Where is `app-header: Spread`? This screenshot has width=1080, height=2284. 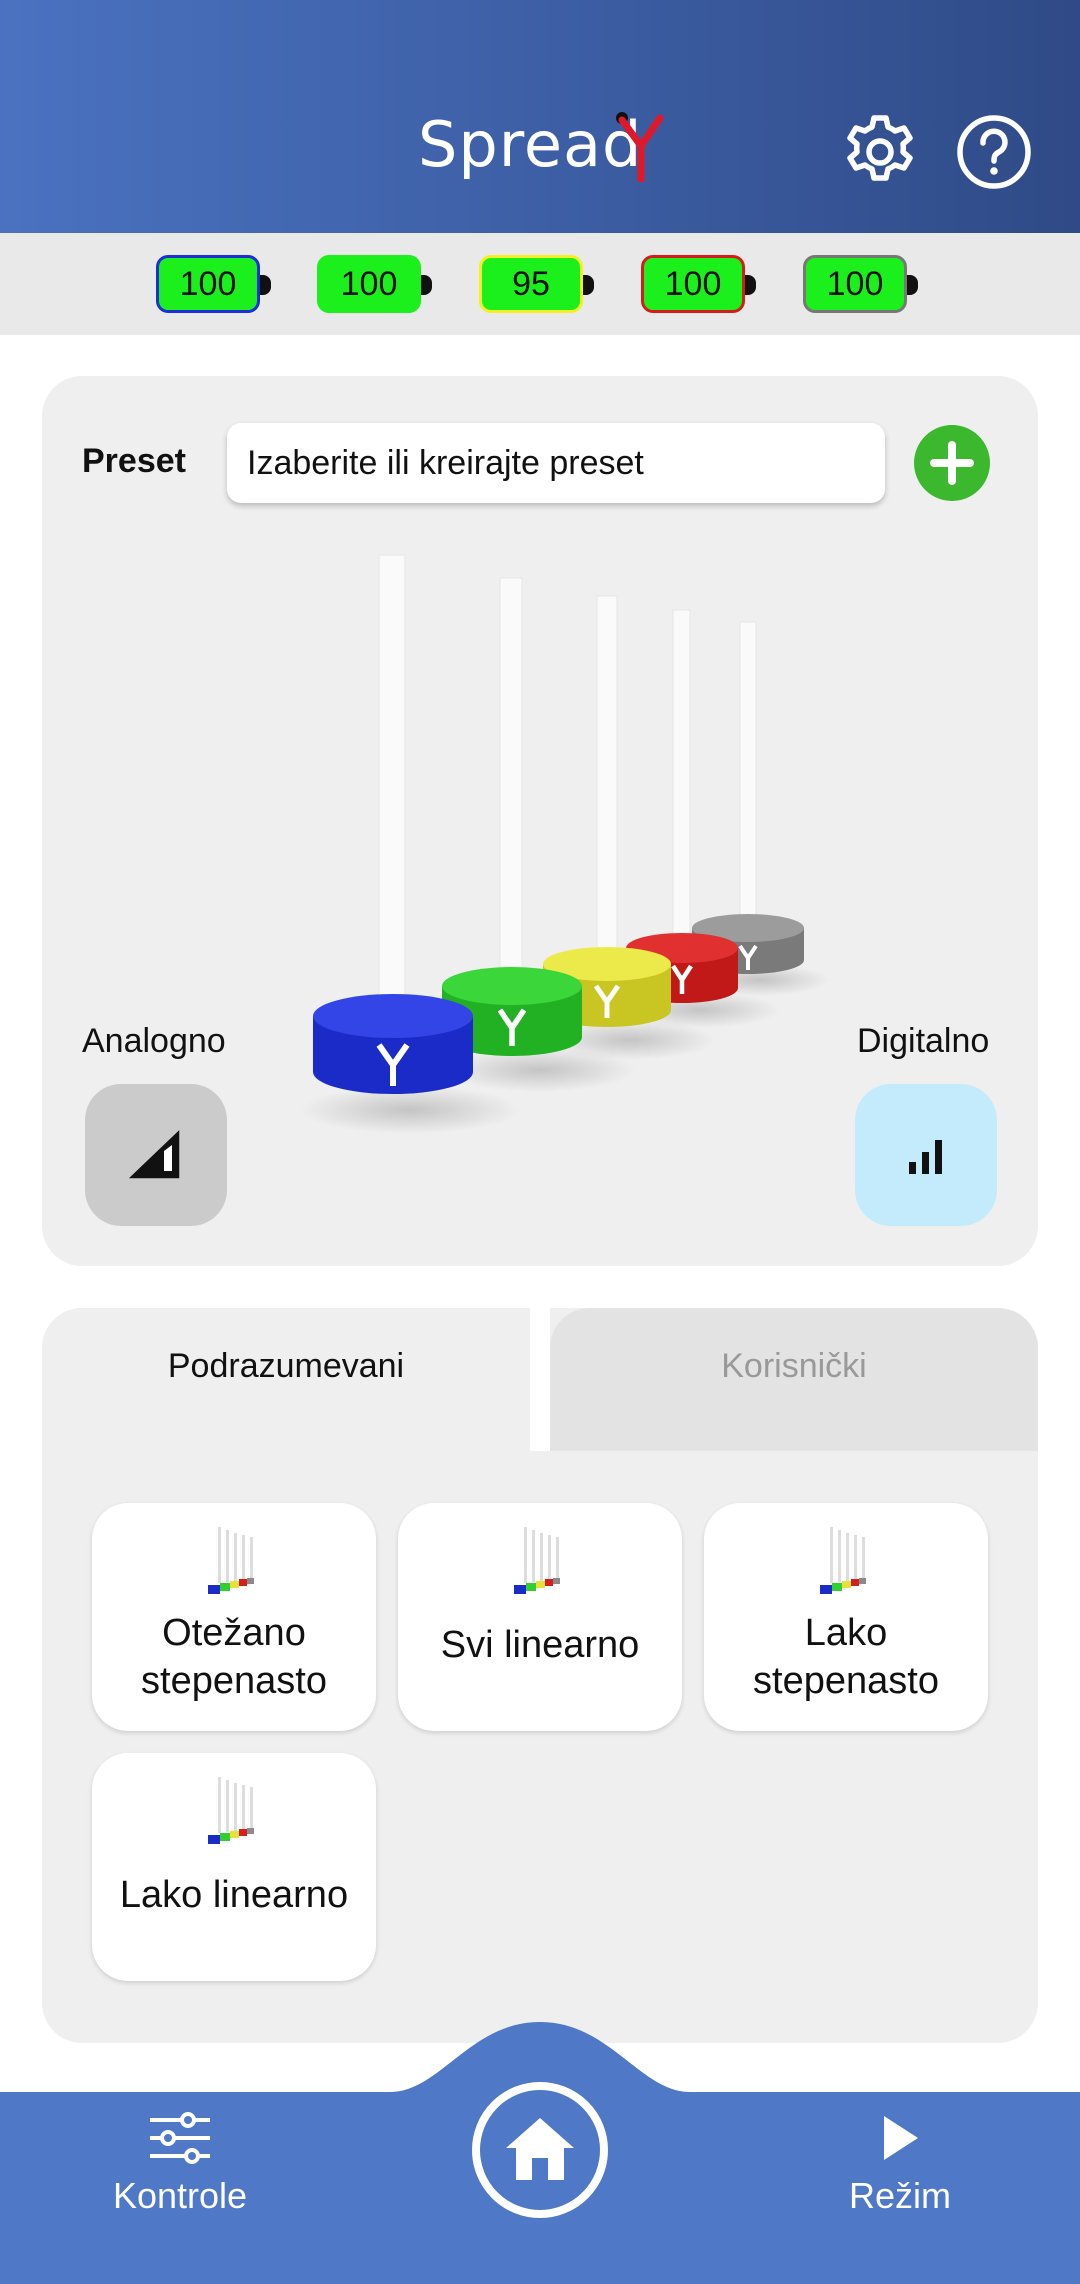
app-header: Spread is located at coordinates (540, 116).